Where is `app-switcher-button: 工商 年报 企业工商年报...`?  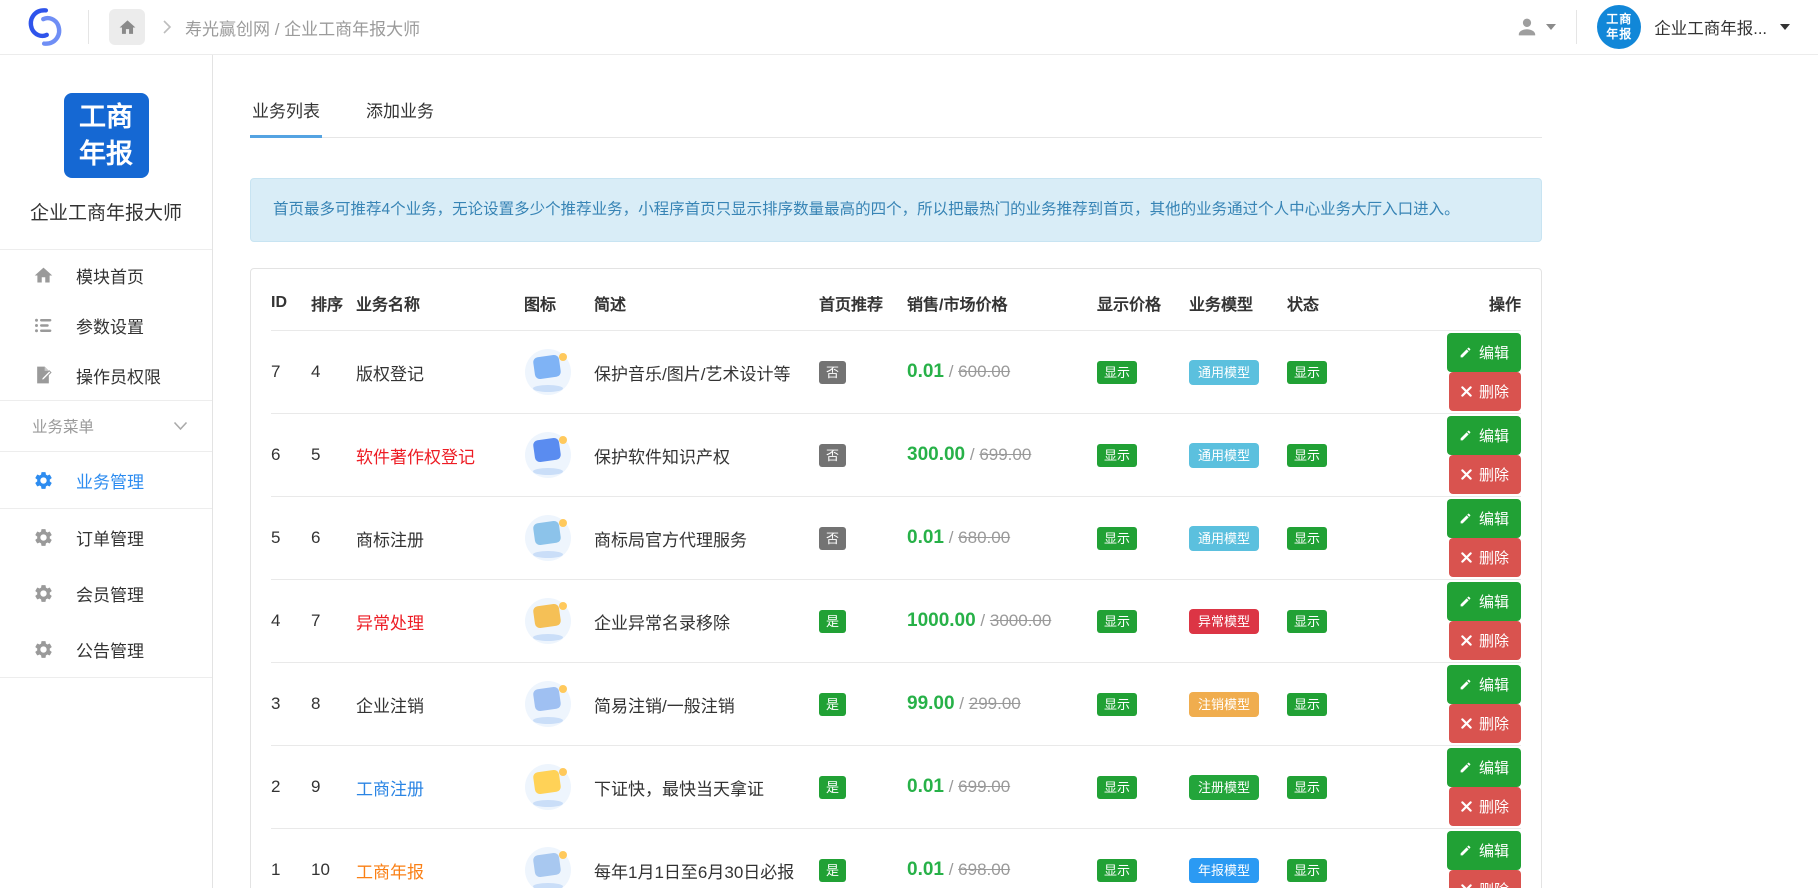 app-switcher-button: 工商 年报 企业工商年报... is located at coordinates (1693, 27).